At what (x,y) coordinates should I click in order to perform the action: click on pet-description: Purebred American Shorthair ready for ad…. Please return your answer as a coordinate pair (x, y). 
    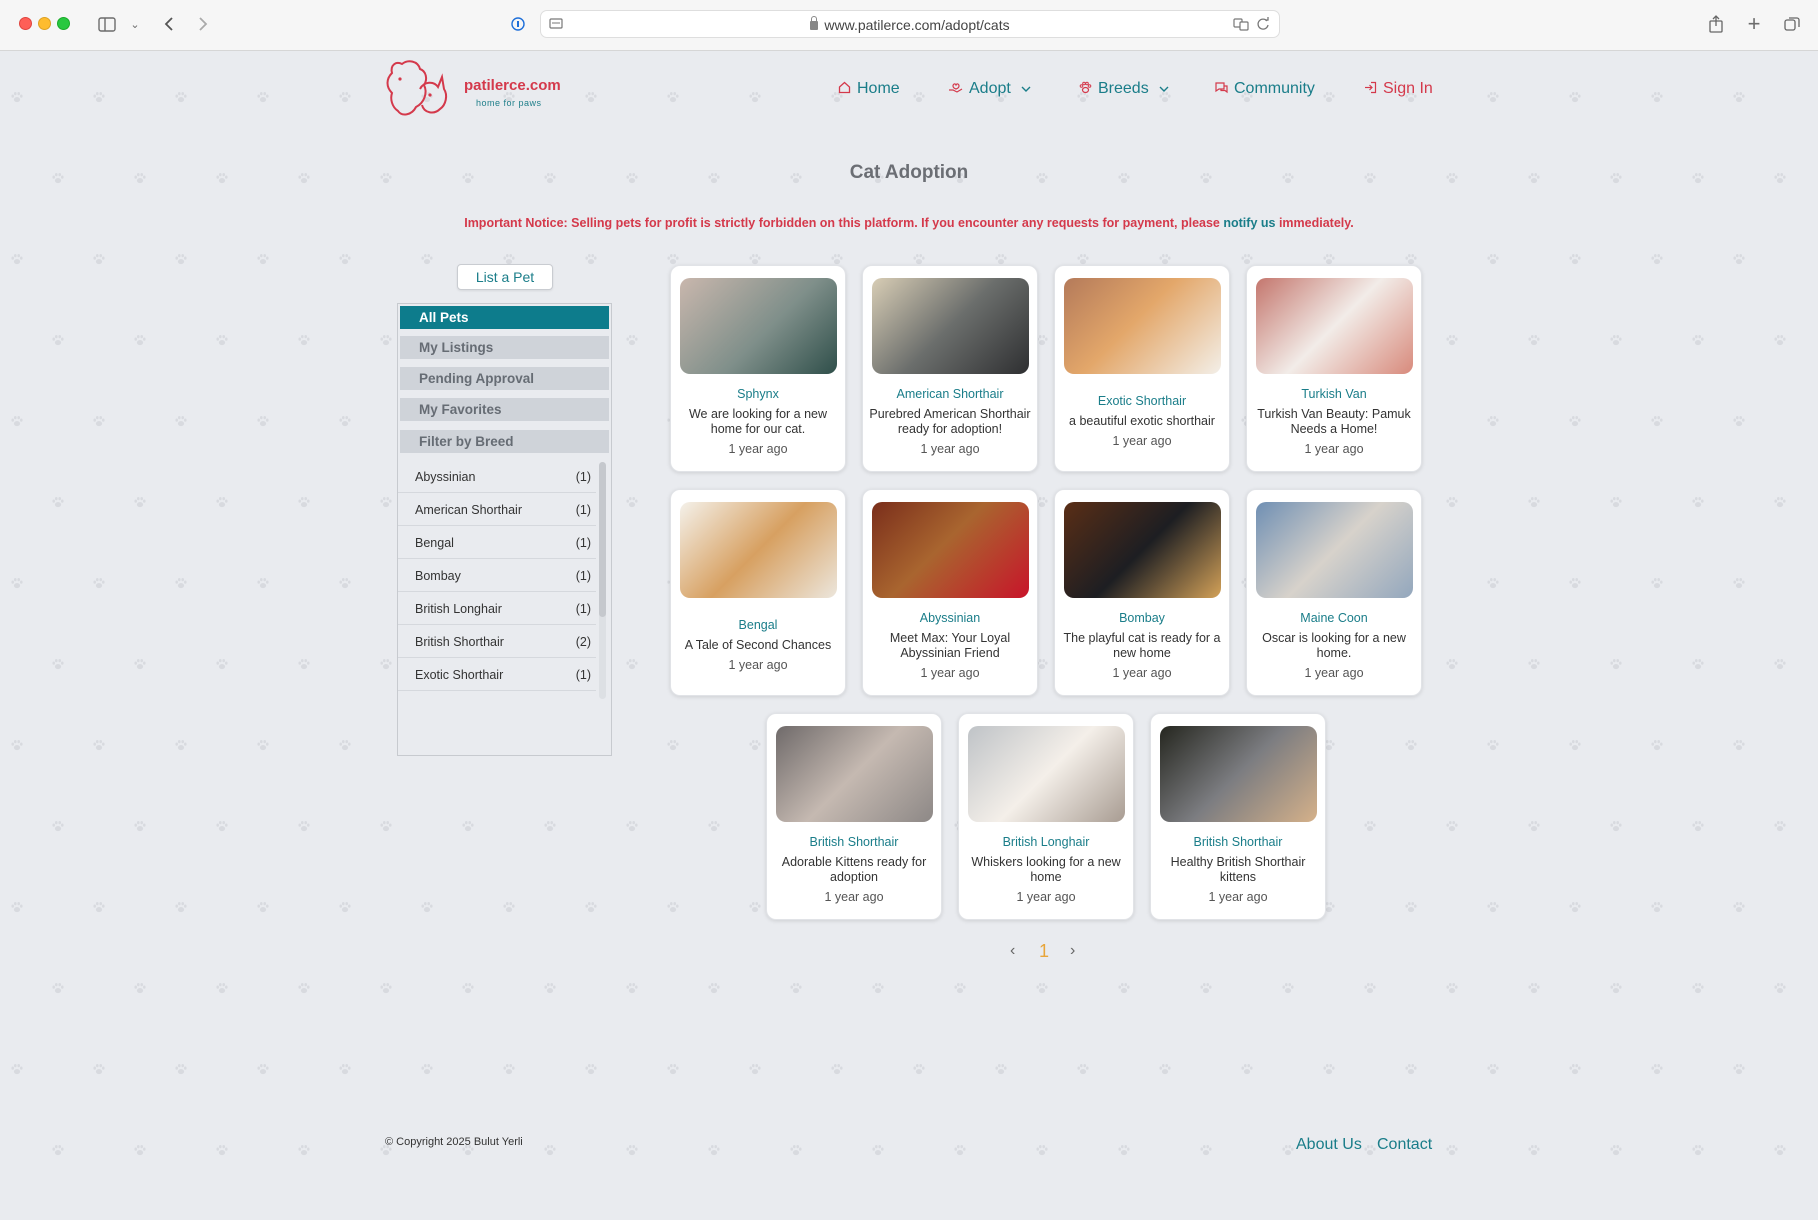
    Looking at the image, I should click on (950, 421).